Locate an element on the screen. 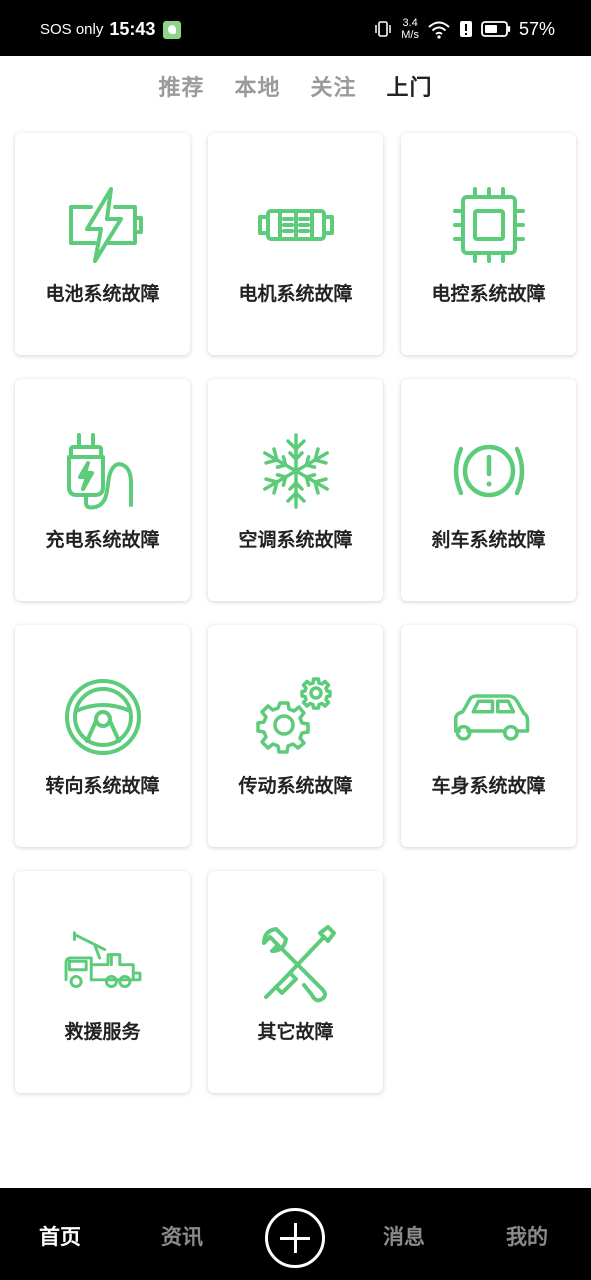 The height and width of the screenshot is (1280, 591). tab-recommend: 推荐 is located at coordinates (181, 90).